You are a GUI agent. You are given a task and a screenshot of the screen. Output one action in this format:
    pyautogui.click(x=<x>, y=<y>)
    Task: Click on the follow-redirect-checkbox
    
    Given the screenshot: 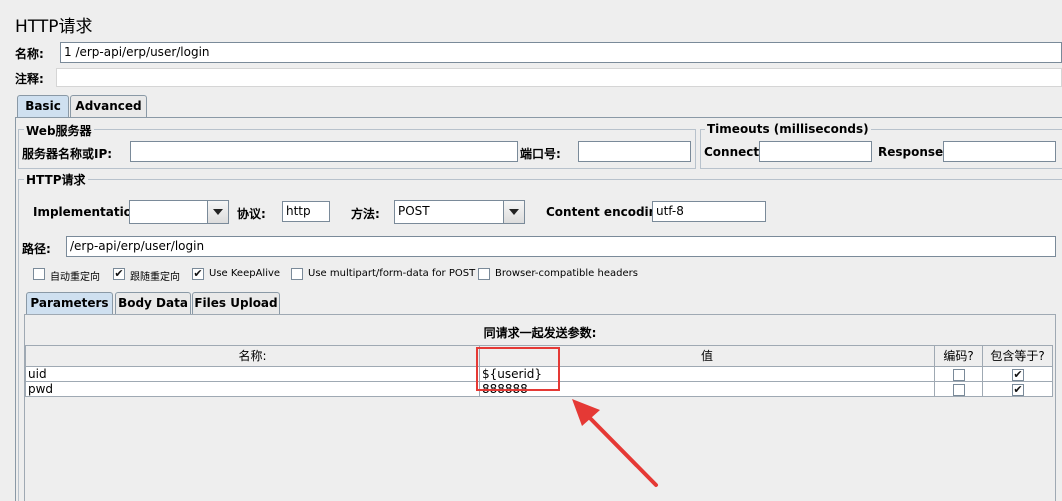 What is the action you would take?
    pyautogui.click(x=119, y=274)
    